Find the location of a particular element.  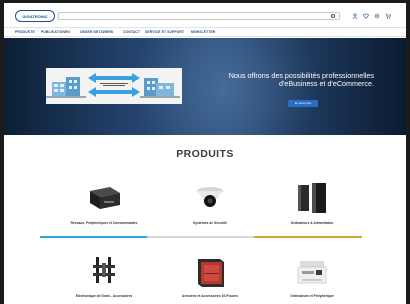

user-icon is located at coordinates (355, 16).